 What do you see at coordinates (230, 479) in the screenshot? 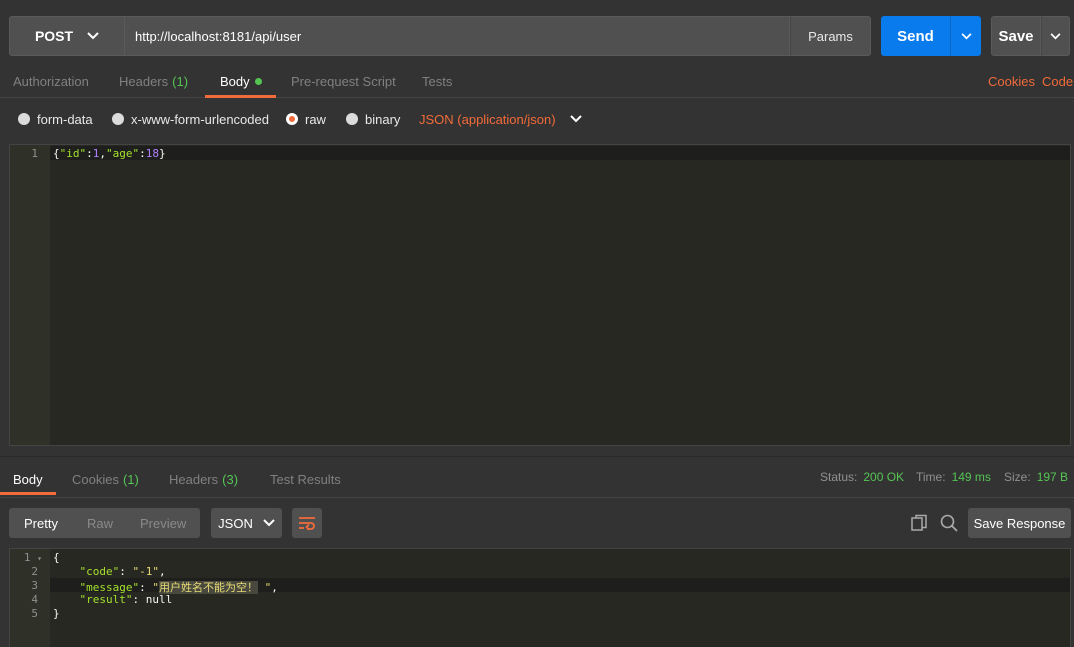
I see `headers-count: (3)` at bounding box center [230, 479].